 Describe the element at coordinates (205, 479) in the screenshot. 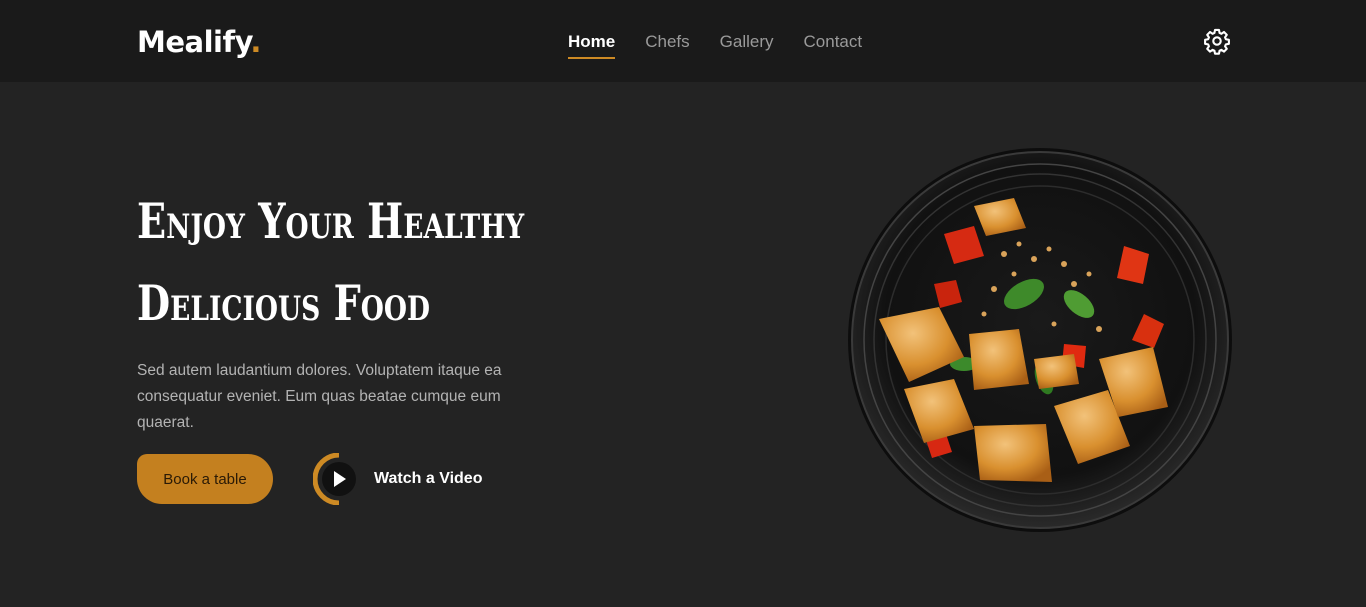

I see `book-table-button: Book a table` at that location.